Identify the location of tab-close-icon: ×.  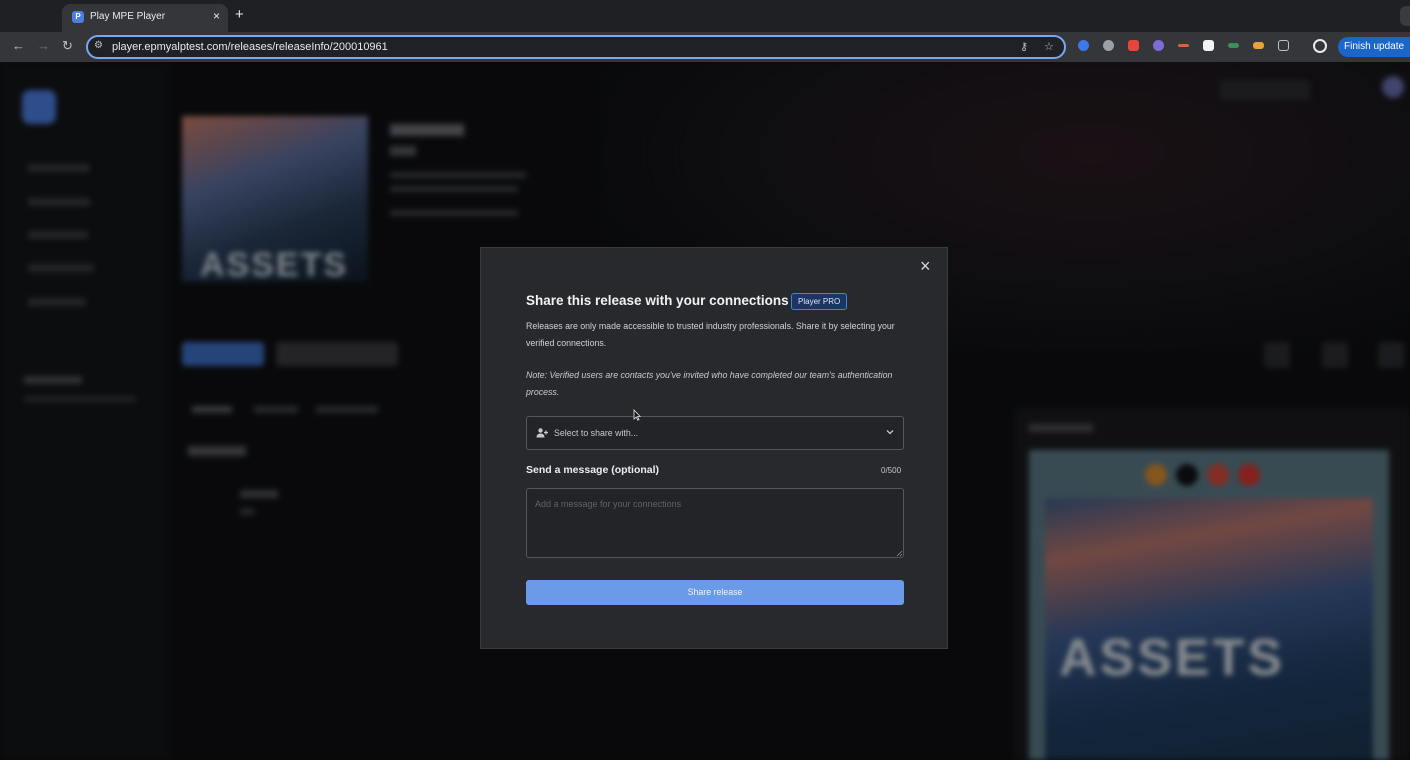
(216, 16).